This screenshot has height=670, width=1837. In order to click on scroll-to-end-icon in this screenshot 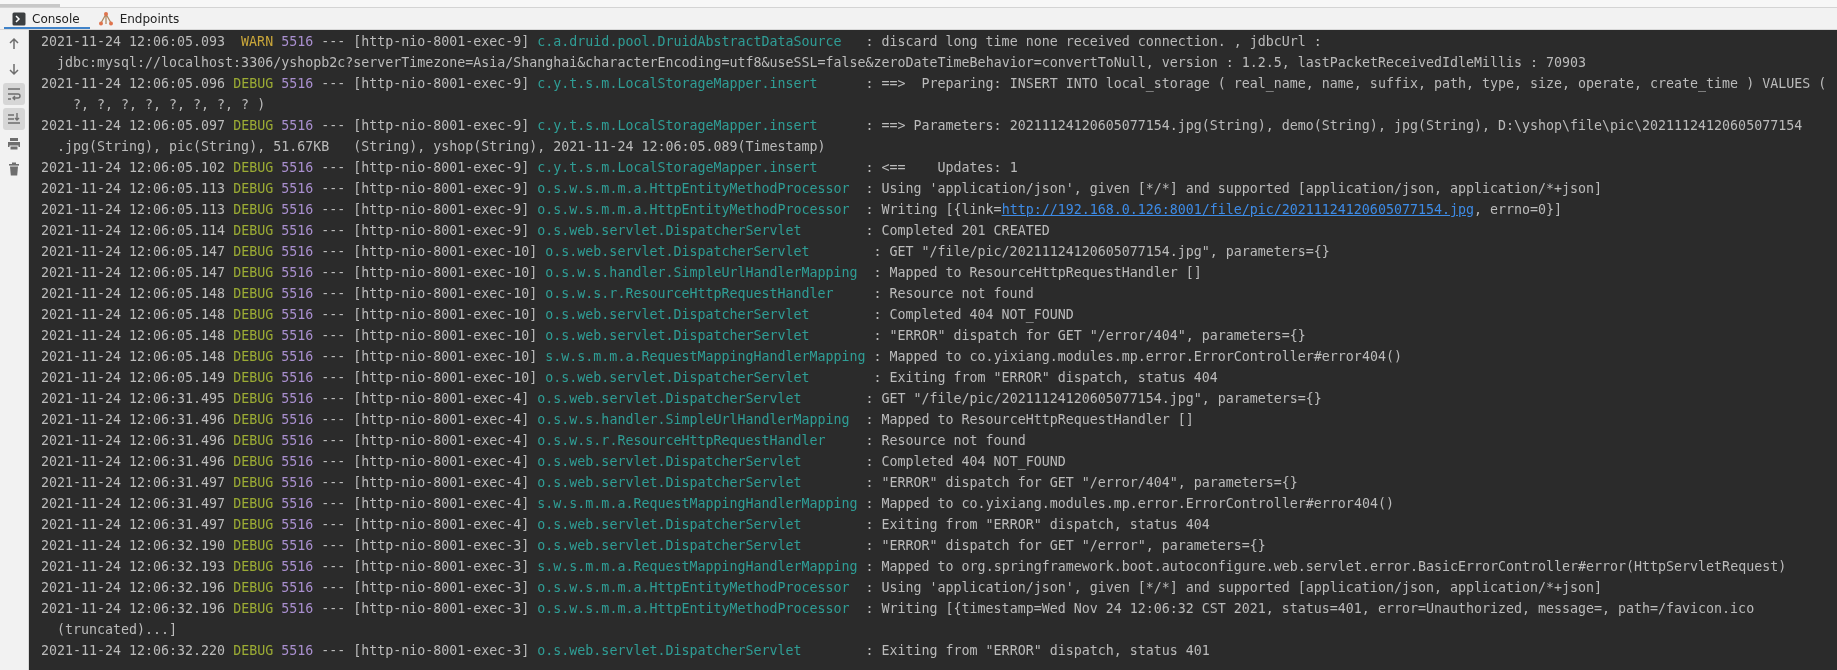, I will do `click(14, 119)`.